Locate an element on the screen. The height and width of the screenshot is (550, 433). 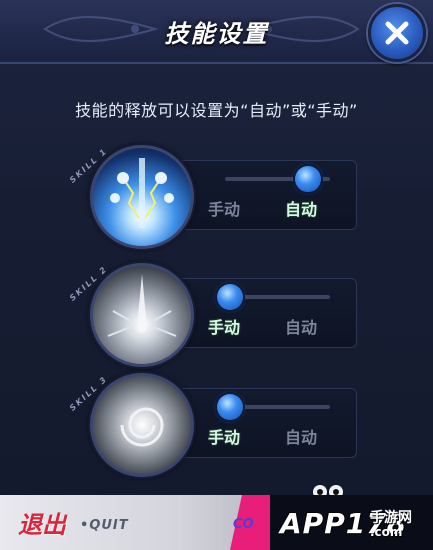
confirm-label-partial: CO is located at coordinates (243, 524).